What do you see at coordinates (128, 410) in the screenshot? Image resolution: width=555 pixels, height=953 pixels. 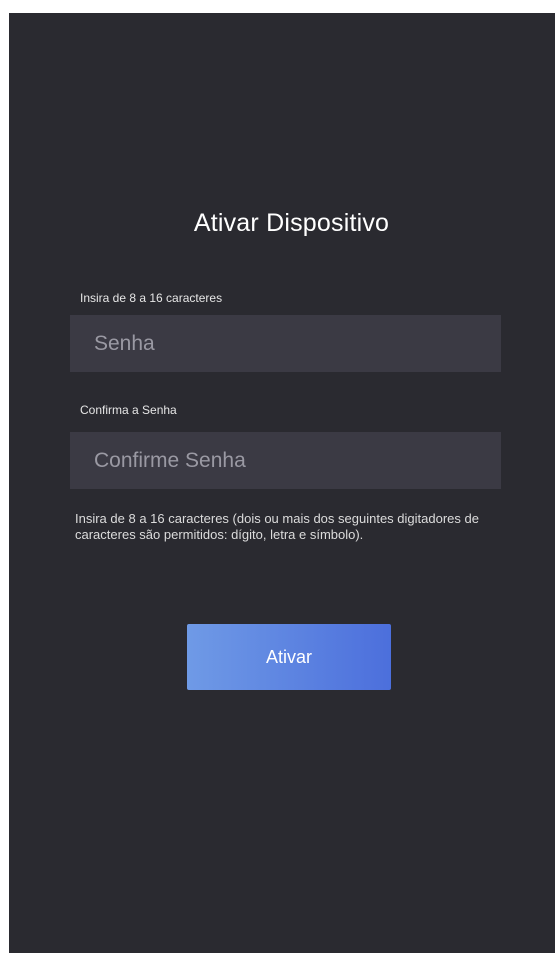 I see `confirm-password-label: Confirma a Senha` at bounding box center [128, 410].